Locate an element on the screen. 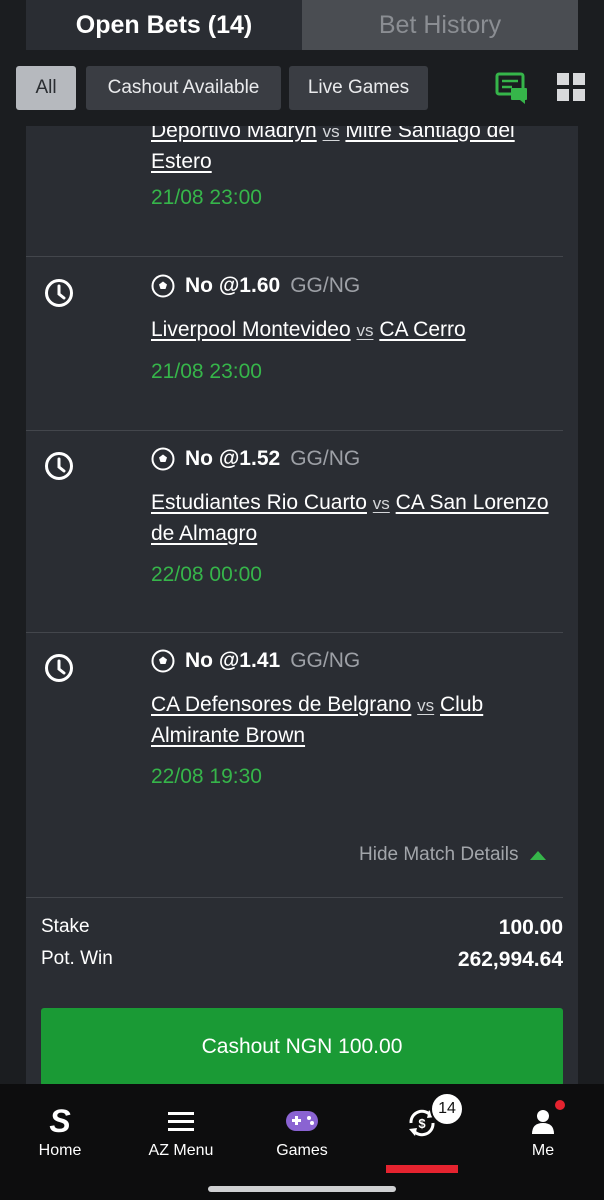 Image resolution: width=604 pixels, height=1200 pixels. bottom-nav: S Home AZ Menu Games $ Me is located at coordinates (302, 1142).